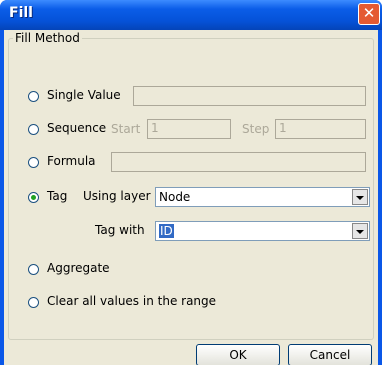  What do you see at coordinates (262, 197) in the screenshot?
I see `using-layer-select: Node` at bounding box center [262, 197].